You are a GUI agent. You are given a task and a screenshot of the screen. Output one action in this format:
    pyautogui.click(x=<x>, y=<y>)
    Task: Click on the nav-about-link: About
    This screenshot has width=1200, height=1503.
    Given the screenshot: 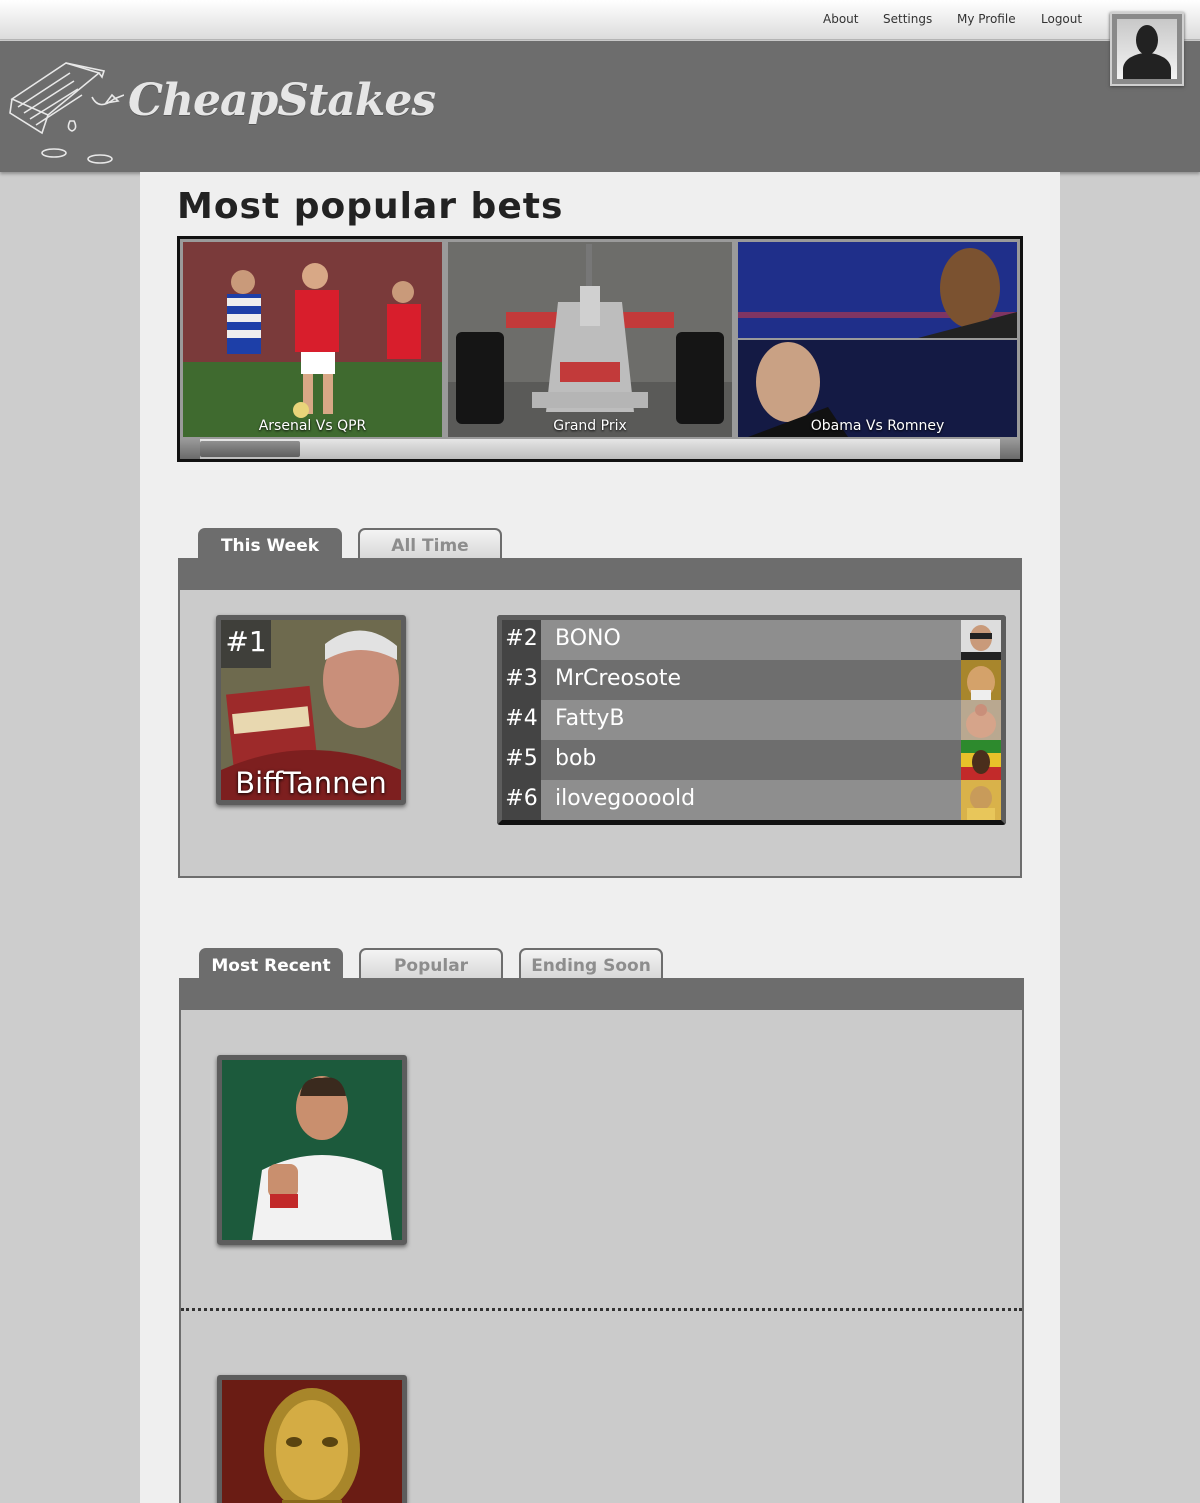 What is the action you would take?
    pyautogui.click(x=840, y=19)
    